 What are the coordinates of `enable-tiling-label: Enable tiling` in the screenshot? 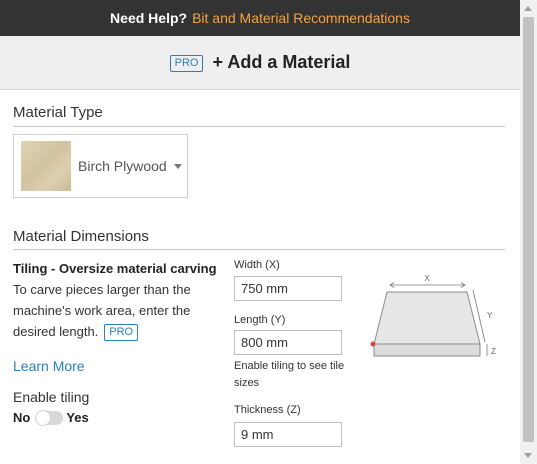 It's located at (51, 397).